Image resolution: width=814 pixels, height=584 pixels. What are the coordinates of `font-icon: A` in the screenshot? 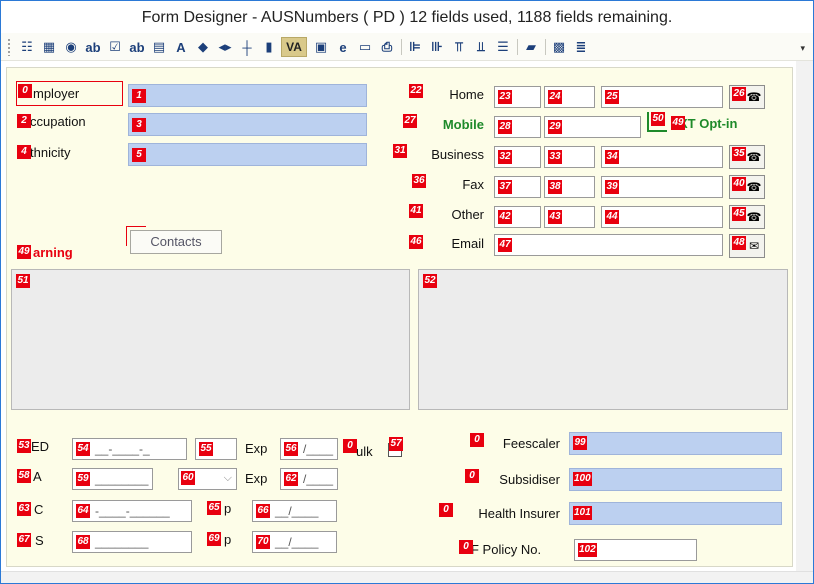 It's located at (181, 47).